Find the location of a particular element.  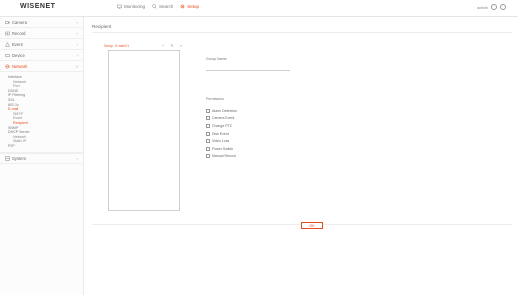

permission-disk-event: Disk Event is located at coordinates (221, 134).